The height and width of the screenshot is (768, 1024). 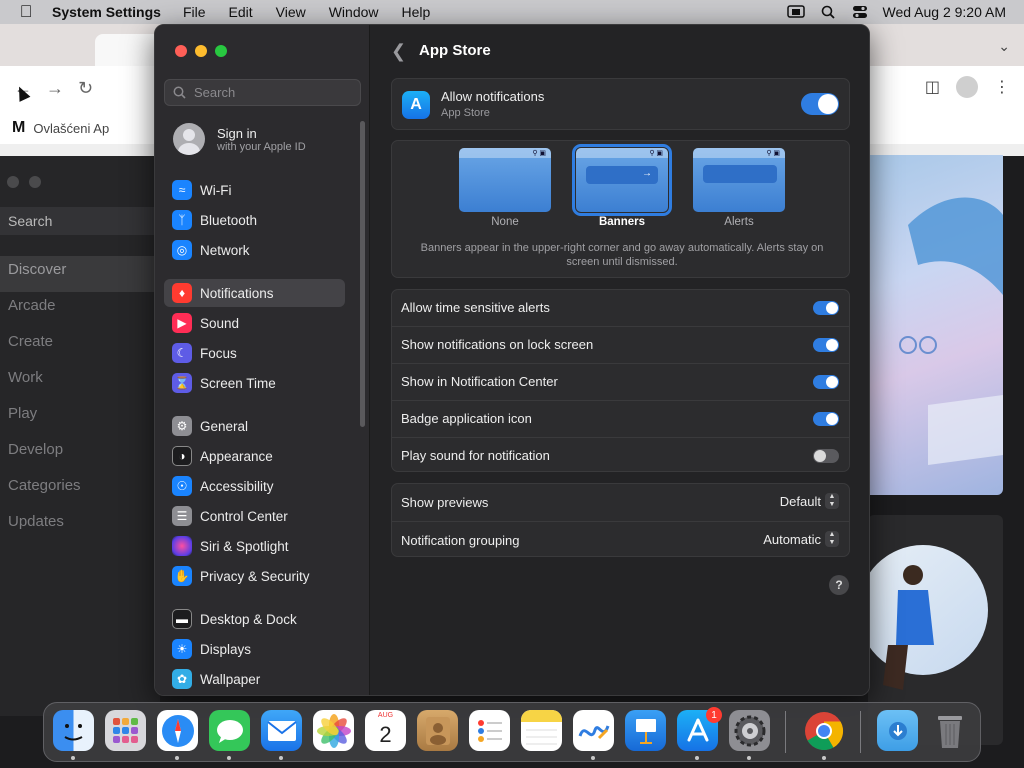 What do you see at coordinates (55, 88) in the screenshot?
I see `forward-arrow-icon: →` at bounding box center [55, 88].